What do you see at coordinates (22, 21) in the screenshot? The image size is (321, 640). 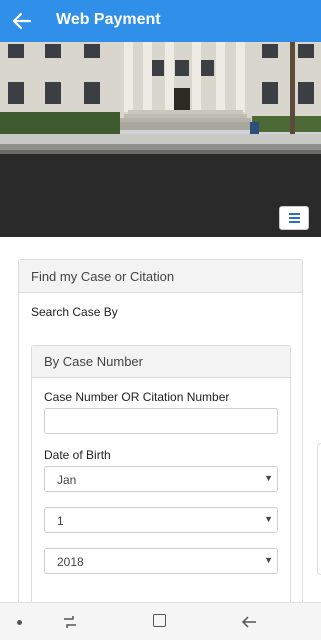 I see `arrow-left-icon` at bounding box center [22, 21].